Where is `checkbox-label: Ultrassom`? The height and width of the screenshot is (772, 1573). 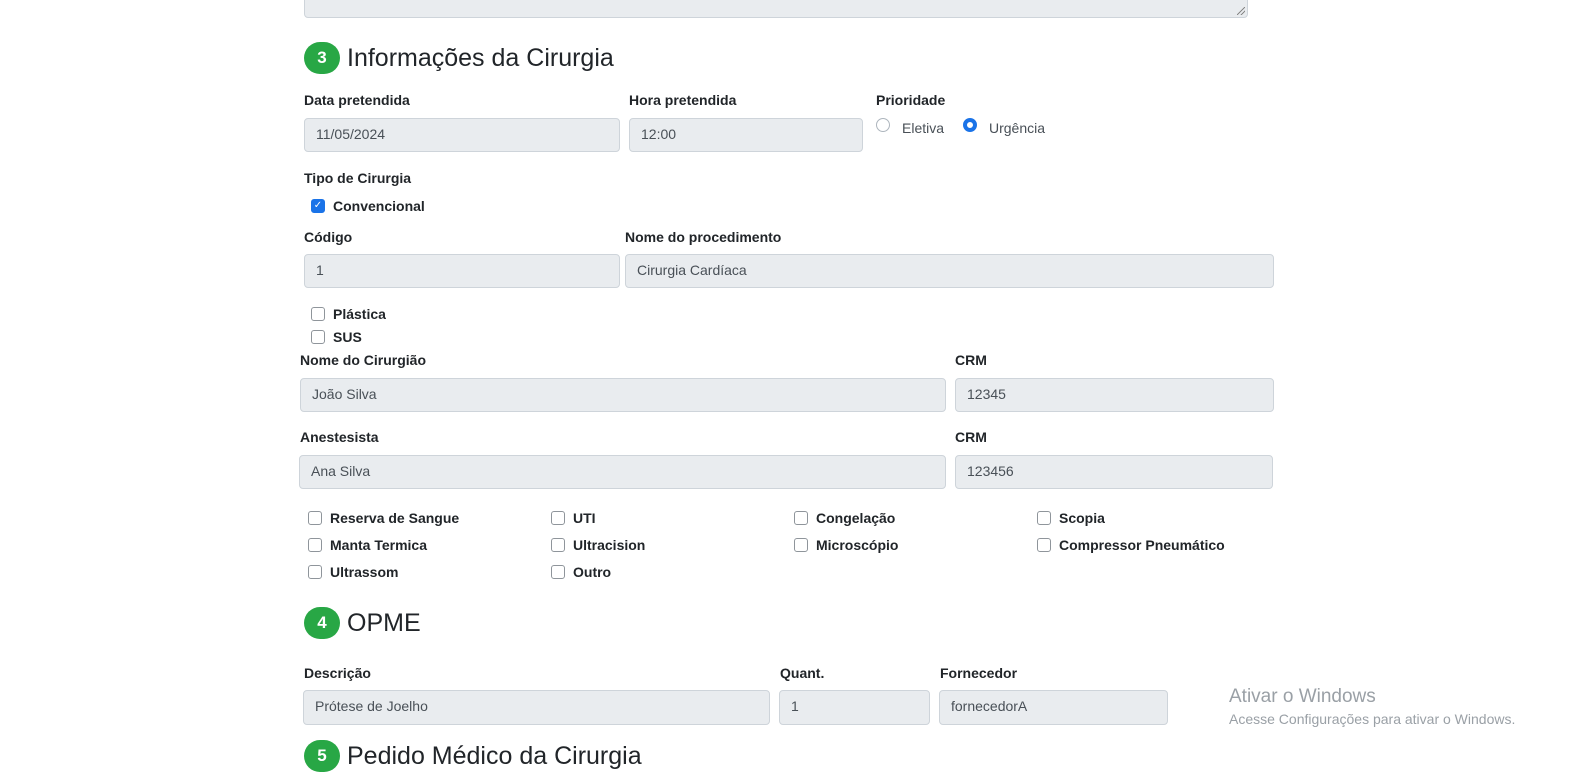 checkbox-label: Ultrassom is located at coordinates (364, 572).